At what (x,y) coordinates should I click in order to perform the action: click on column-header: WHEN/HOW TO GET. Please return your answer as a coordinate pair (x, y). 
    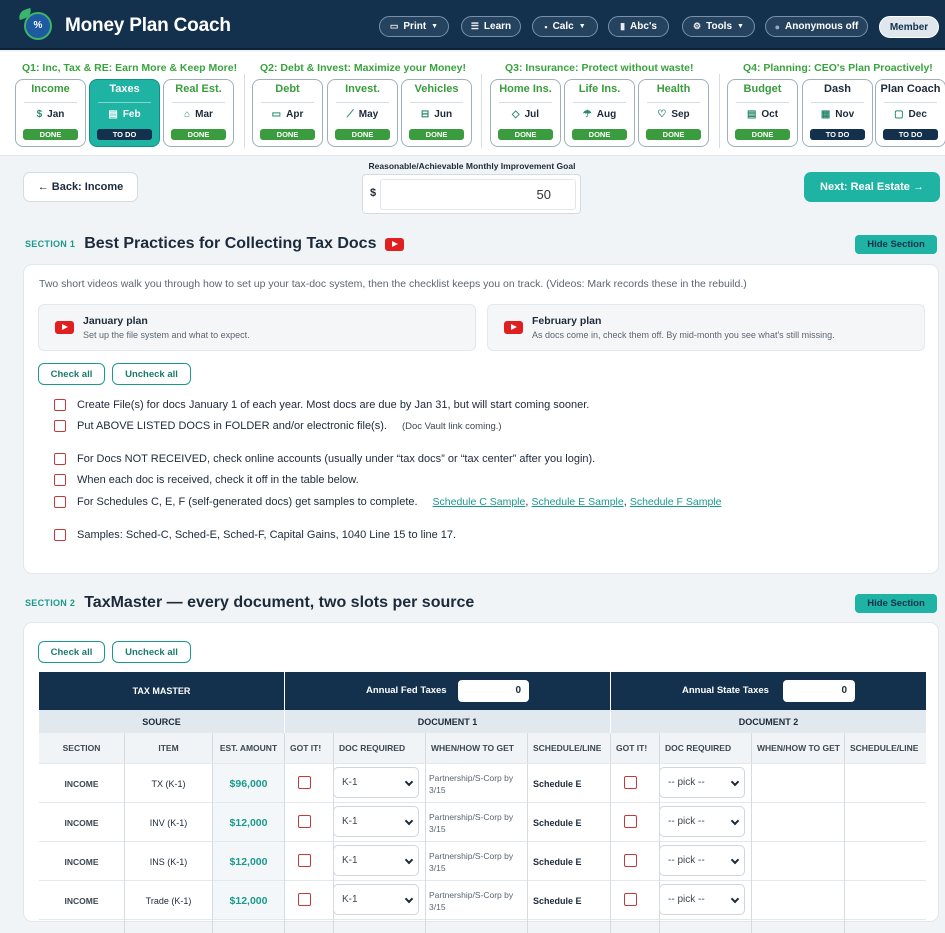
    Looking at the image, I should click on (798, 748).